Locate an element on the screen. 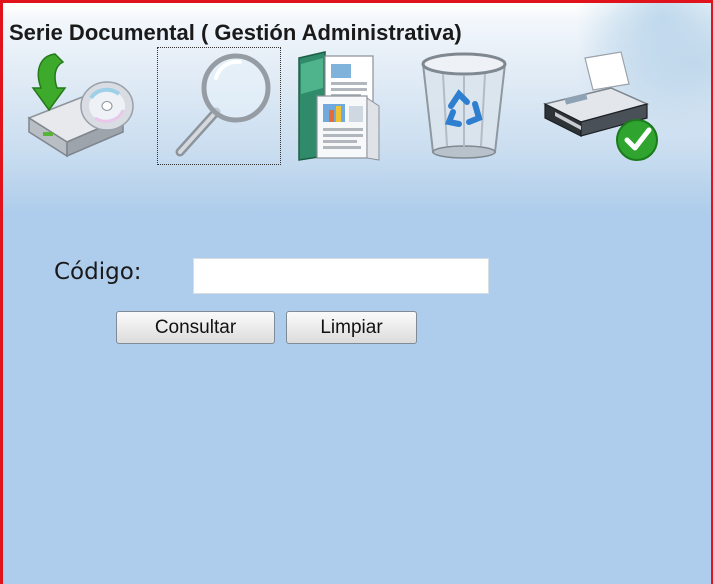 This screenshot has height=584, width=713. toolbar-save-button is located at coordinates (79, 106).